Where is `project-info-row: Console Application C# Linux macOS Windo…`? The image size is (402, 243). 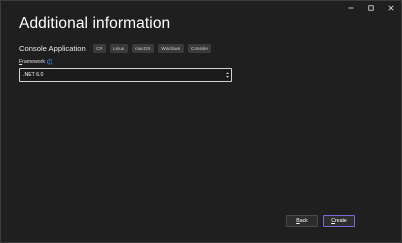 project-info-row: Console Application C# Linux macOS Windo… is located at coordinates (117, 48).